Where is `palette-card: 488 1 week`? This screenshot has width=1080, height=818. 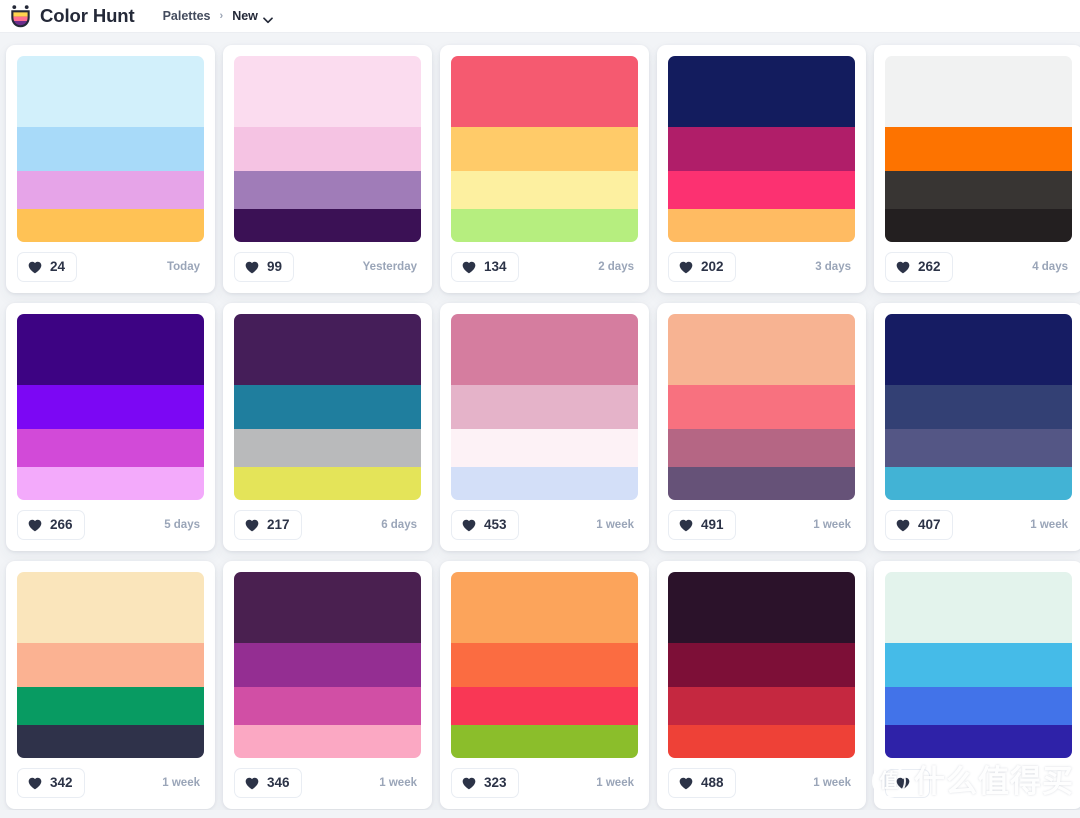
palette-card: 488 1 week is located at coordinates (761, 685).